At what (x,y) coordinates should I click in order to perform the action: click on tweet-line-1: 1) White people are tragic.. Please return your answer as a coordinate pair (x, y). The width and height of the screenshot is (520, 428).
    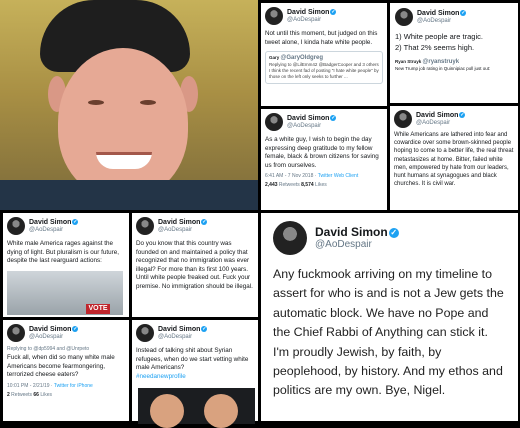
    Looking at the image, I should click on (439, 36).